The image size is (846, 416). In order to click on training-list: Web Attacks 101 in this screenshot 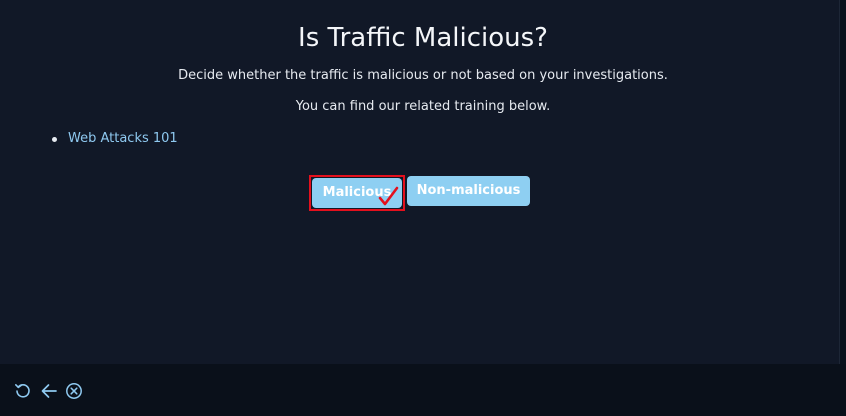, I will do `click(115, 139)`.